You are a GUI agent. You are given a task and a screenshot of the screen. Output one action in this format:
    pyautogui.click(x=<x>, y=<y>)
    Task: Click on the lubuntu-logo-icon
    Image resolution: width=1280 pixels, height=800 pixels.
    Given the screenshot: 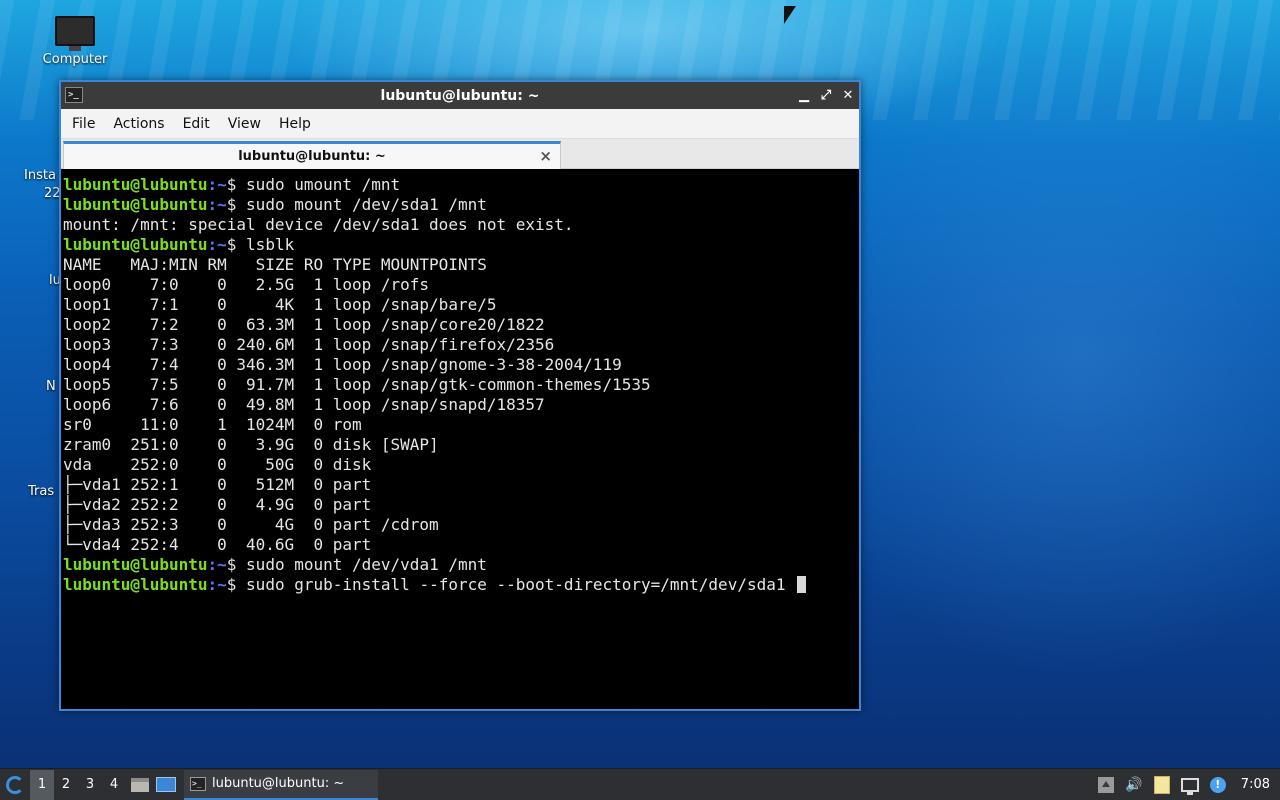 What is the action you would take?
    pyautogui.click(x=15, y=784)
    